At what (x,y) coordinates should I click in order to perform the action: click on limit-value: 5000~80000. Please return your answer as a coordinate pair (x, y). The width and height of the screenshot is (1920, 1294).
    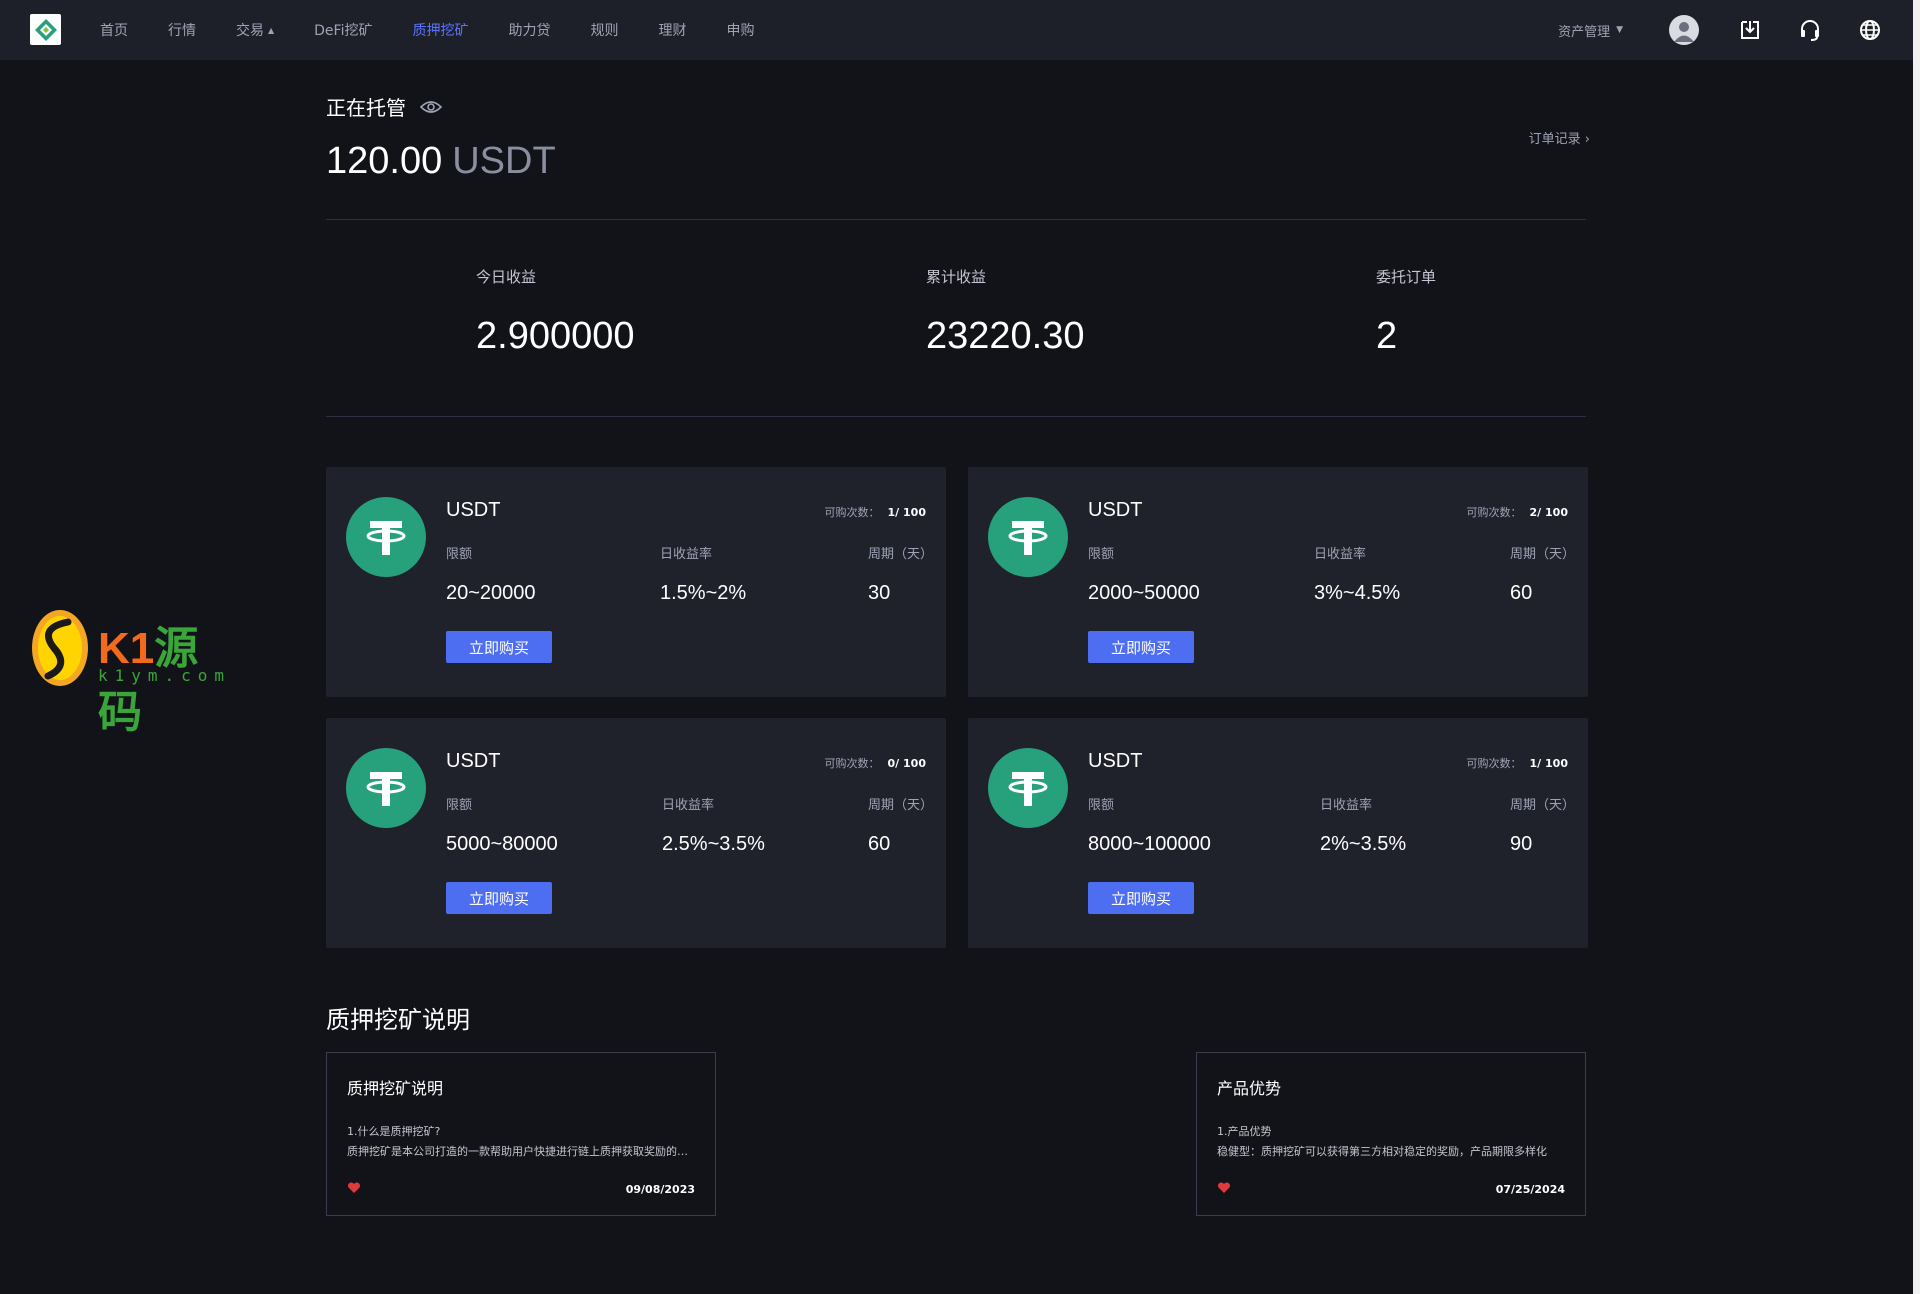
    Looking at the image, I should click on (502, 844).